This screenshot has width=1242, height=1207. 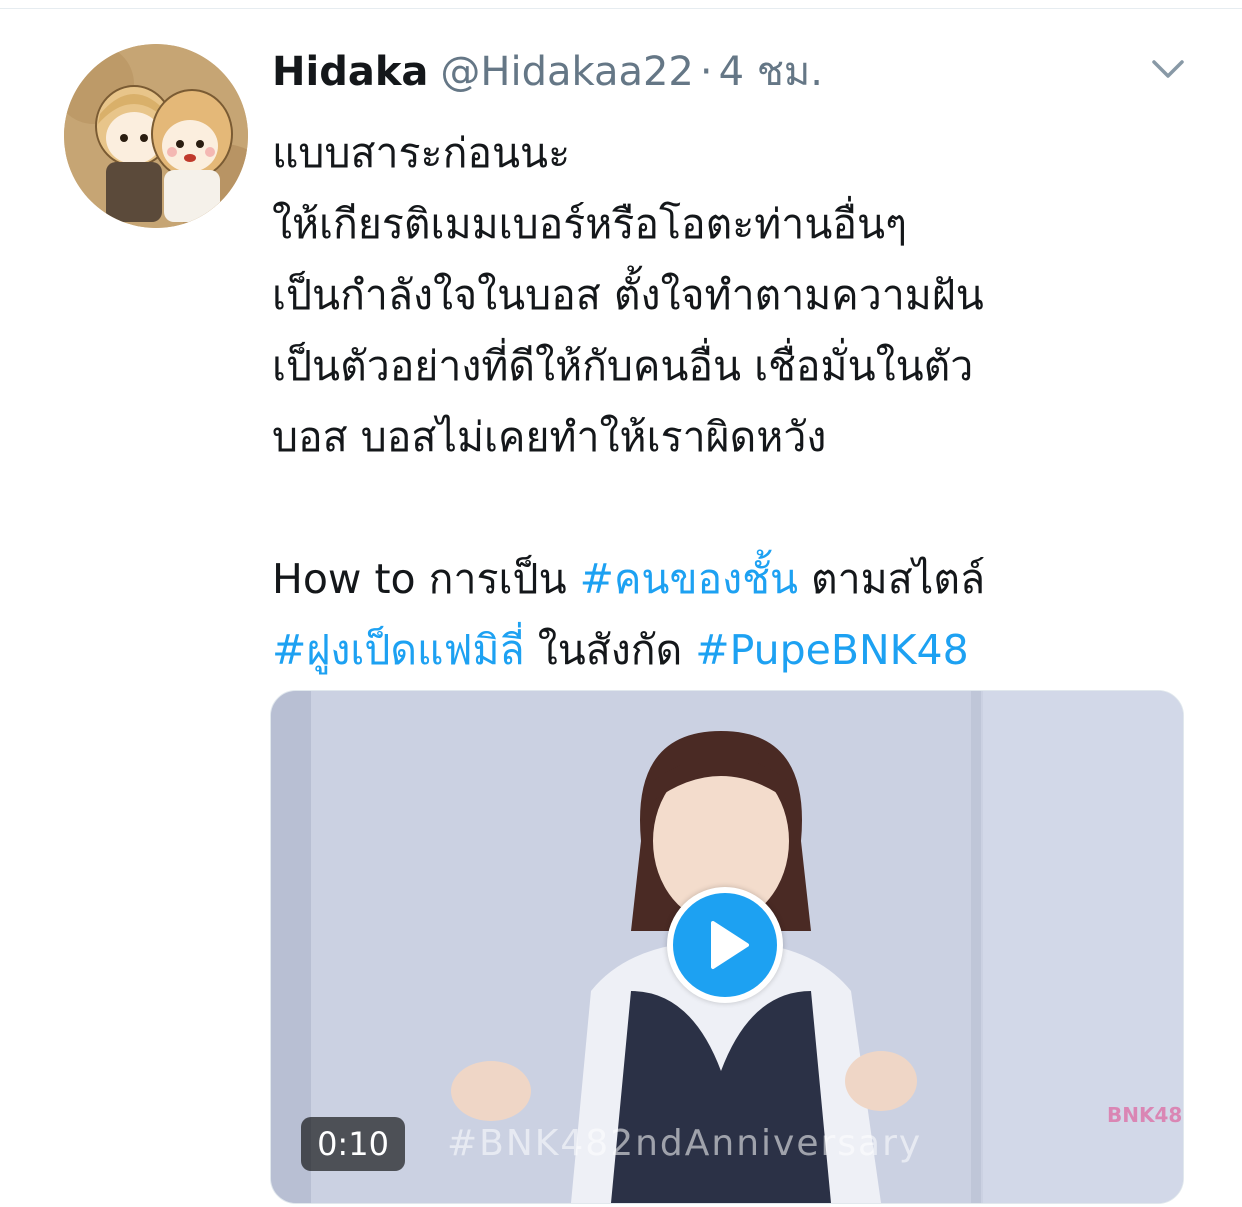 I want to click on play-button, so click(x=725, y=945).